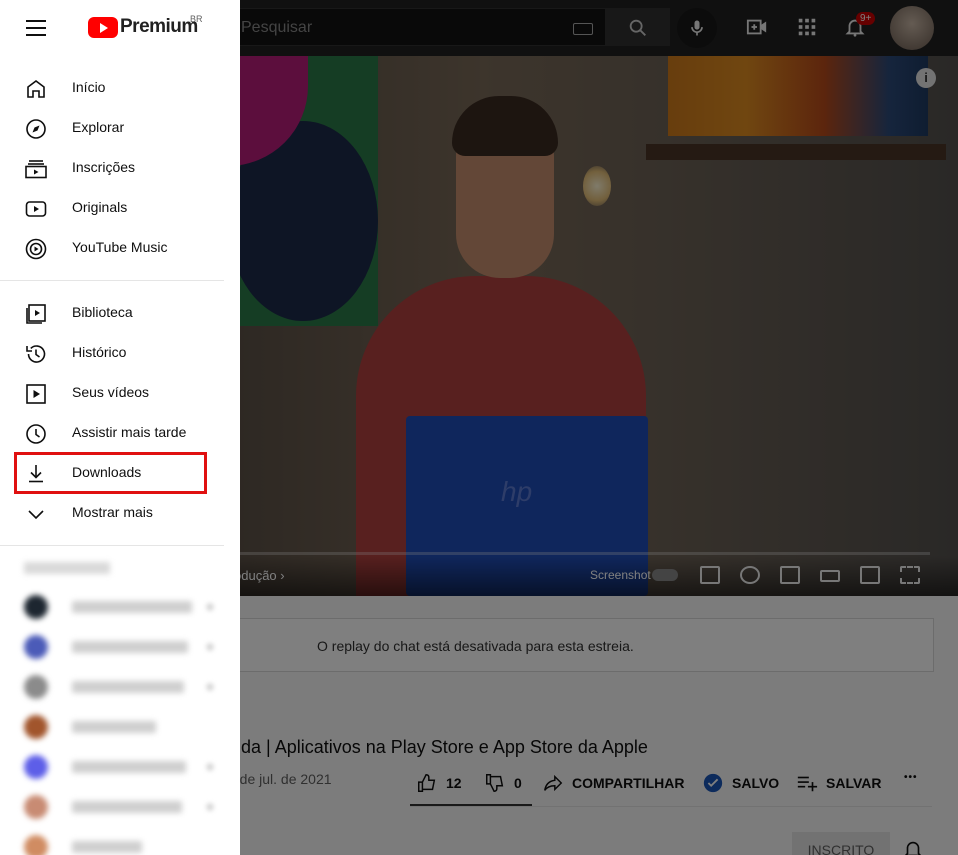 The image size is (958, 855). I want to click on subscriptions-icon, so click(36, 169).